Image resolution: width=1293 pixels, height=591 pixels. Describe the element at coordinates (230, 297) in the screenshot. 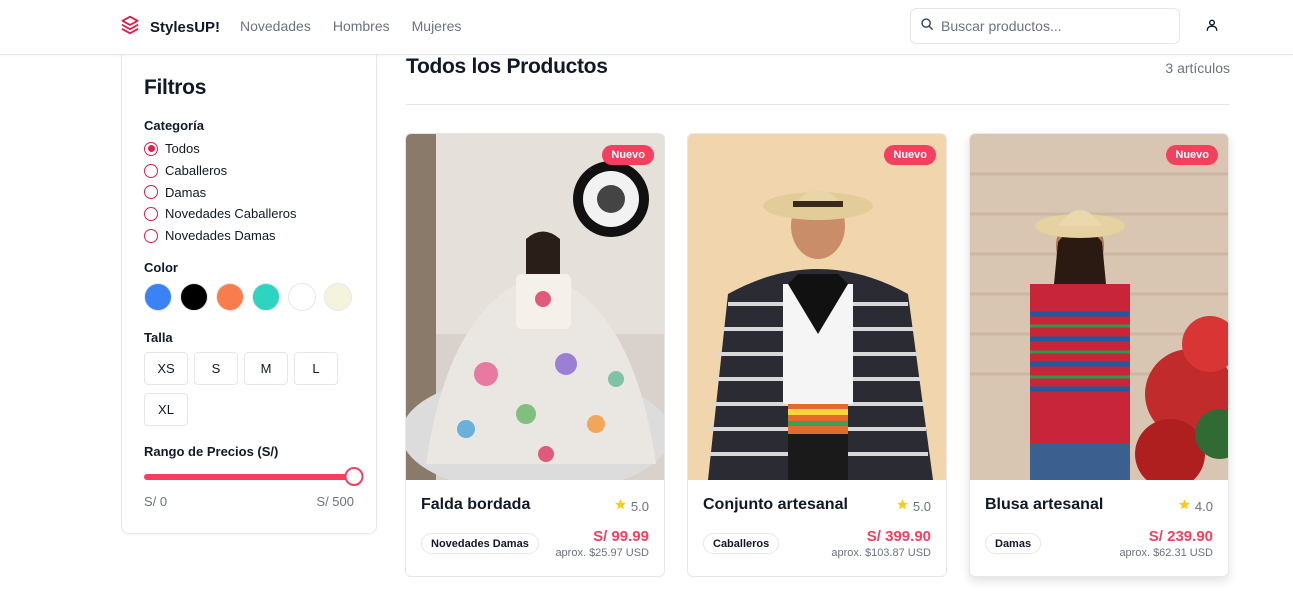

I see `color-swatch-orange` at that location.